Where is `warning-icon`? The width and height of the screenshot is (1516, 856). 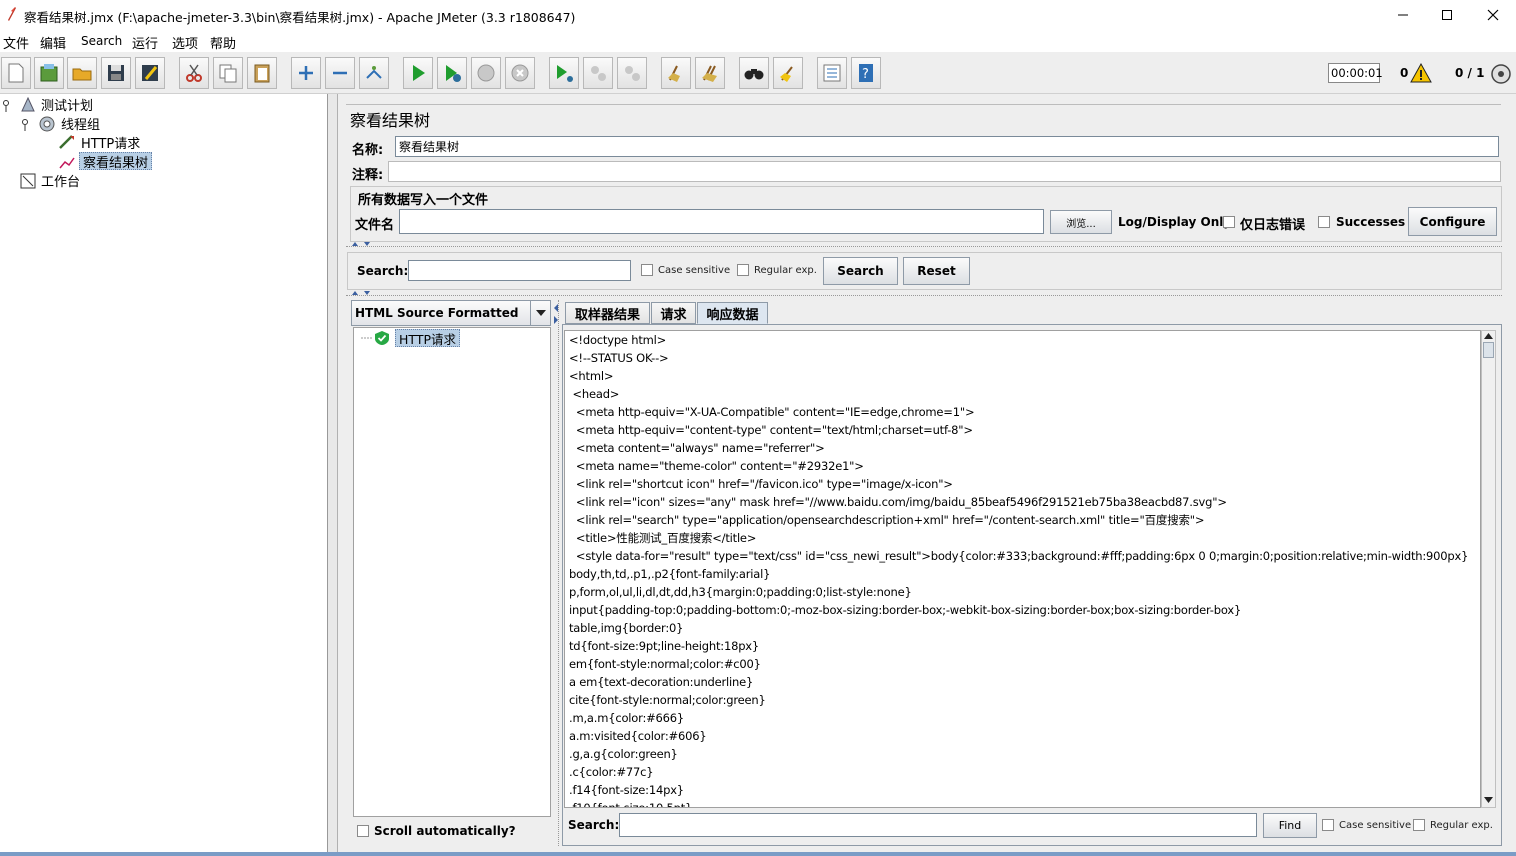 warning-icon is located at coordinates (1421, 73).